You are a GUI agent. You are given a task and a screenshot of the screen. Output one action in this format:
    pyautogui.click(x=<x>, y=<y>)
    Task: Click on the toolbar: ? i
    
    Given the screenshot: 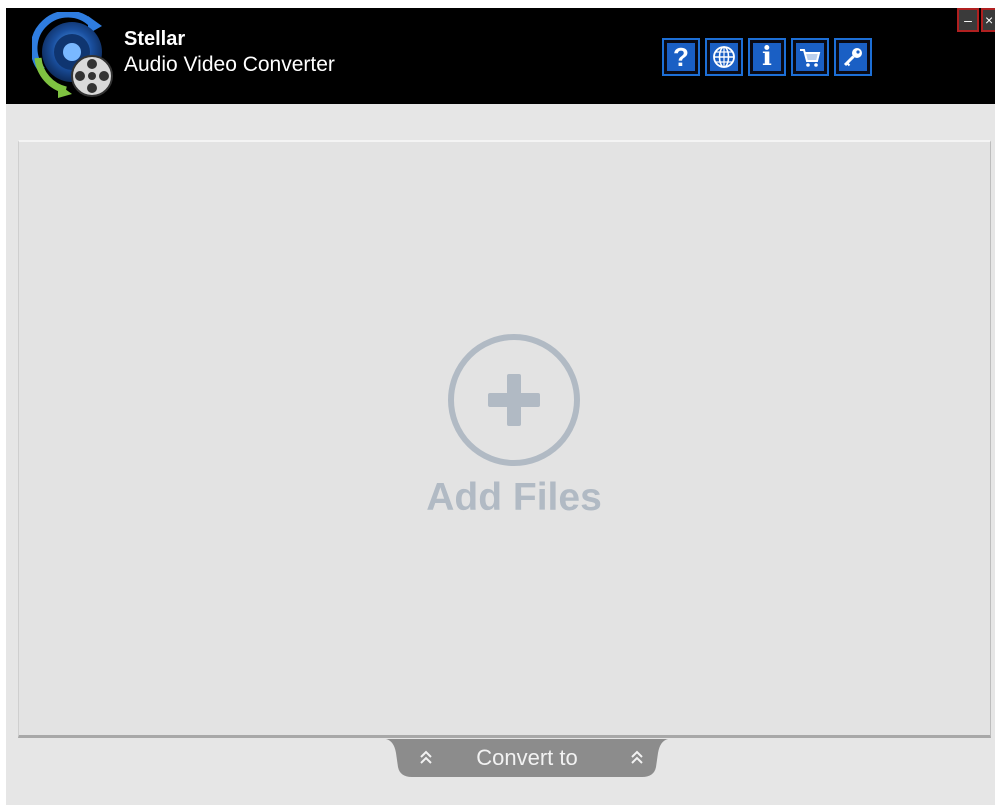 What is the action you would take?
    pyautogui.click(x=767, y=58)
    